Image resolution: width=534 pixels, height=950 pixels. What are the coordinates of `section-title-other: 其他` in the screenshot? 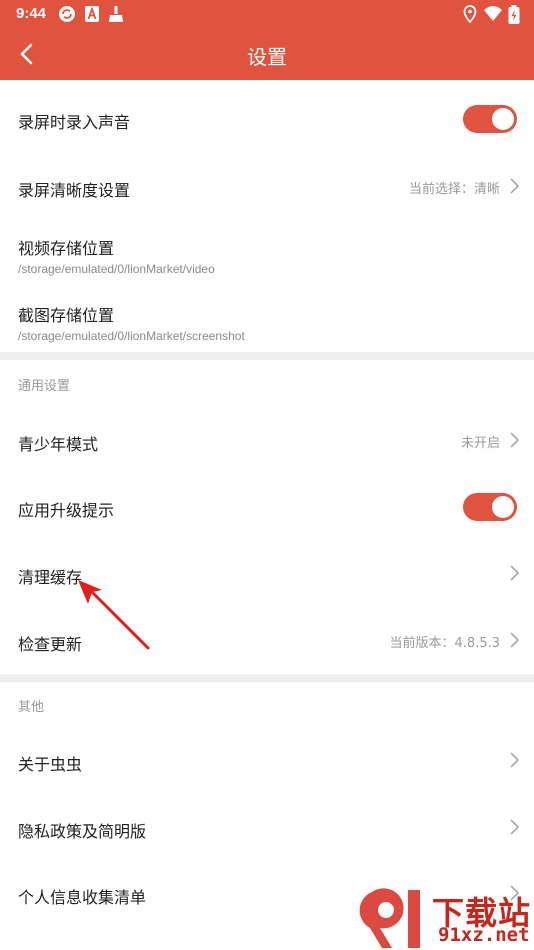 It's located at (31, 707).